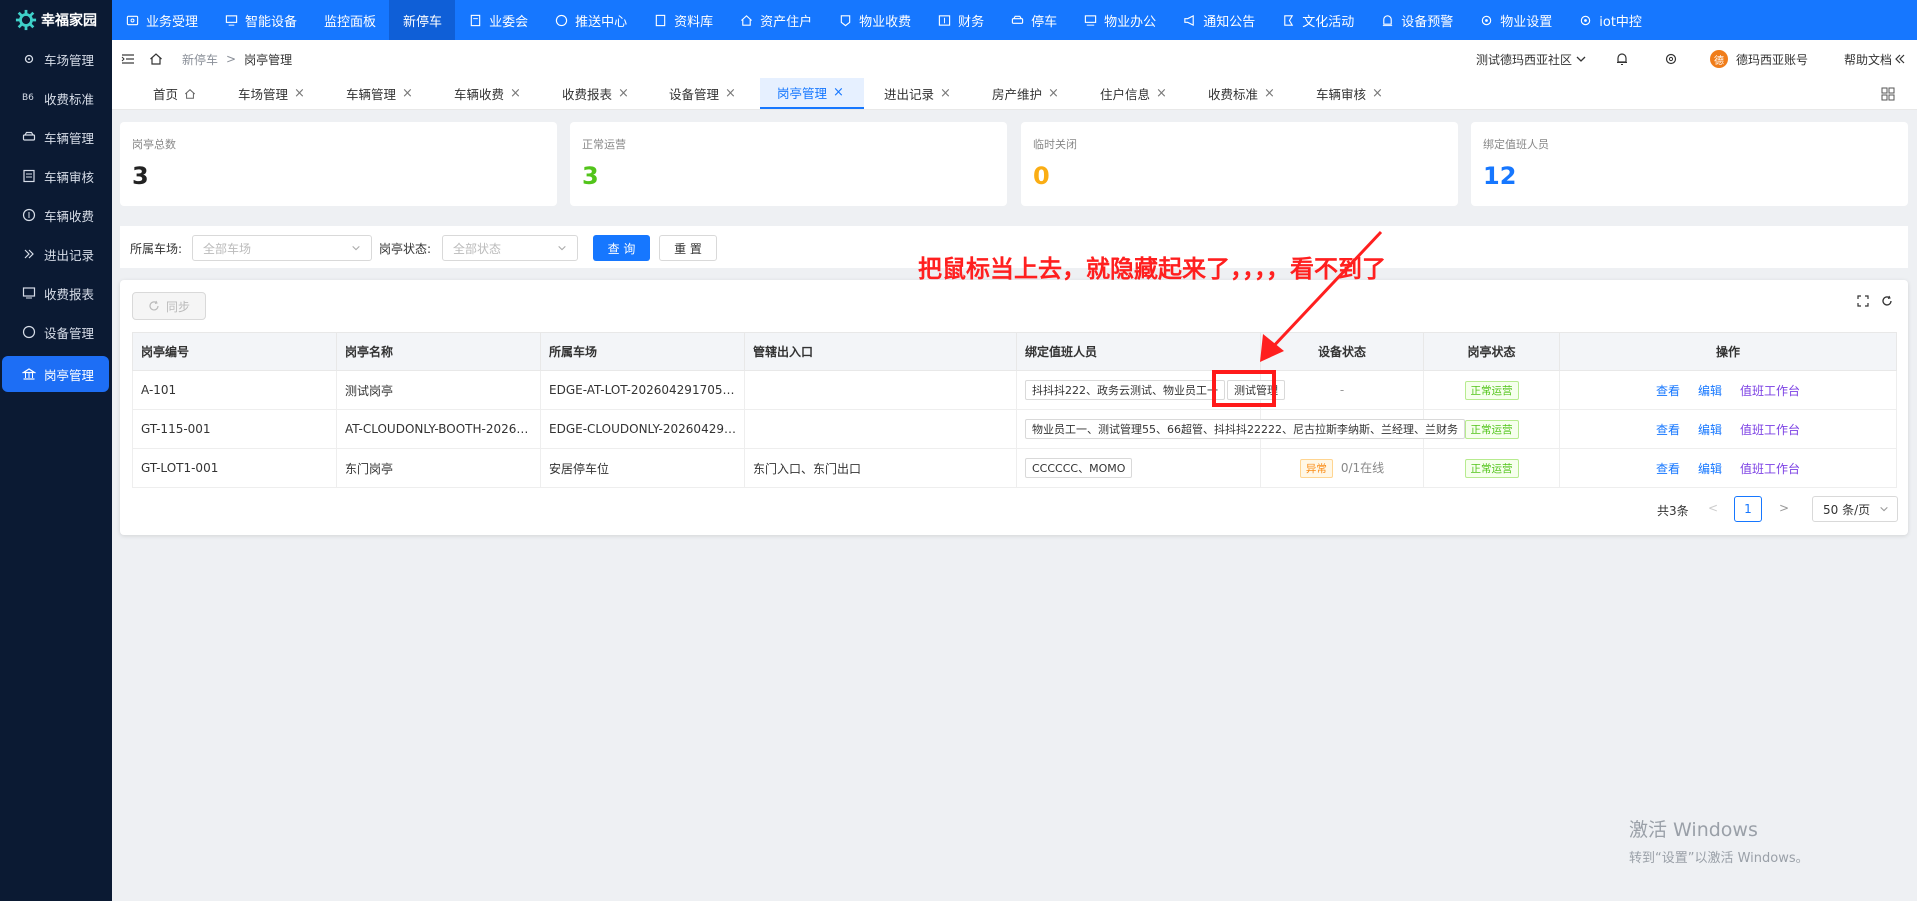 Image resolution: width=1917 pixels, height=901 pixels. Describe the element at coordinates (174, 93) in the screenshot. I see `tab-home: 首页` at that location.